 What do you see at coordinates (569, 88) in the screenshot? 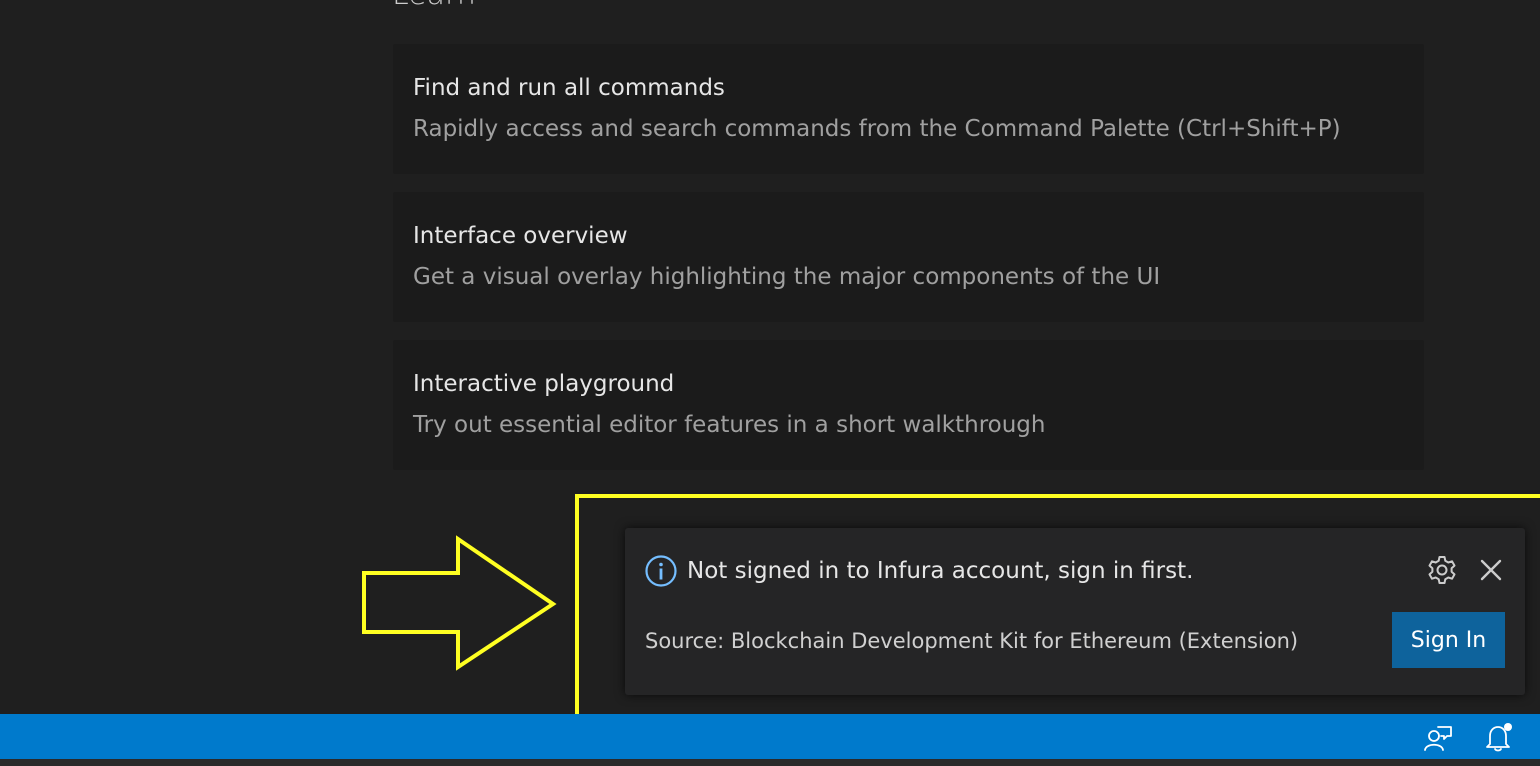
I see `card-title: Find and run all commands` at bounding box center [569, 88].